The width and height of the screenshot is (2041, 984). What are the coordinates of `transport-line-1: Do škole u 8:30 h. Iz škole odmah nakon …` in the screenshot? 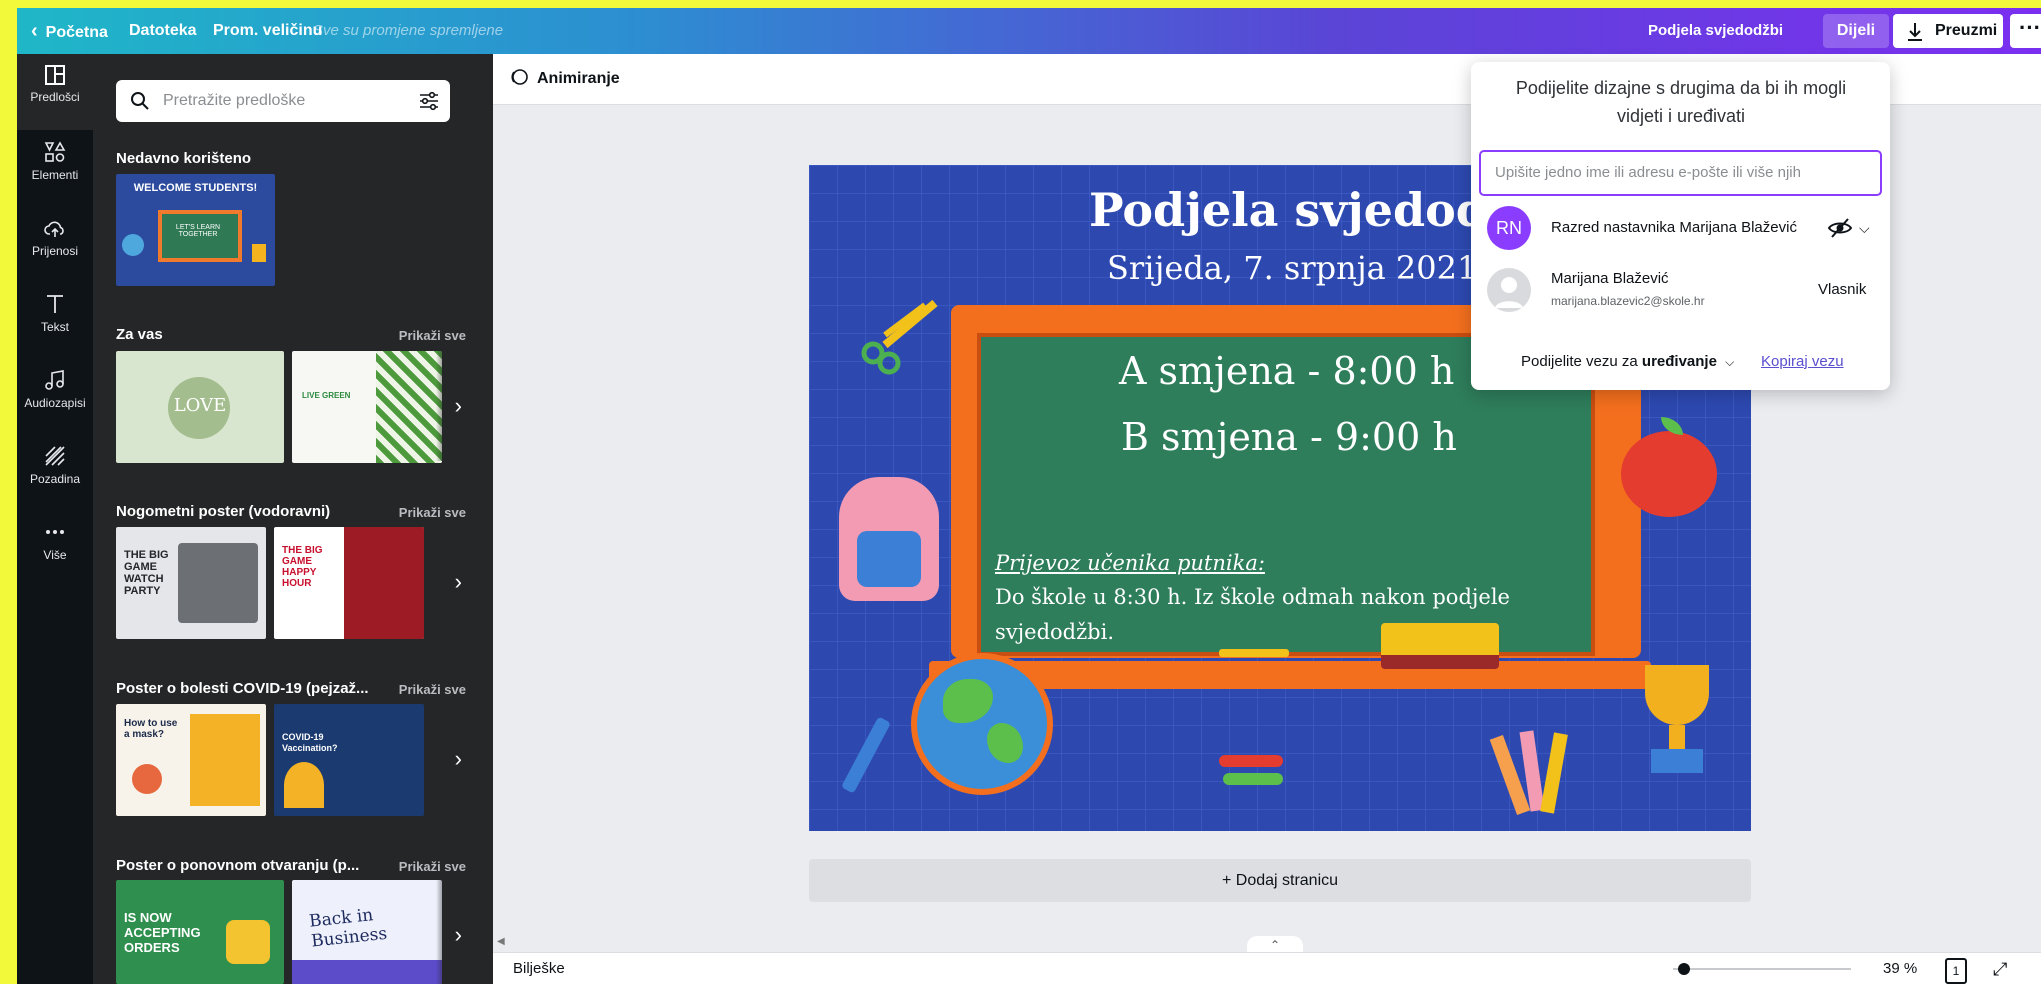 It's located at (1252, 597).